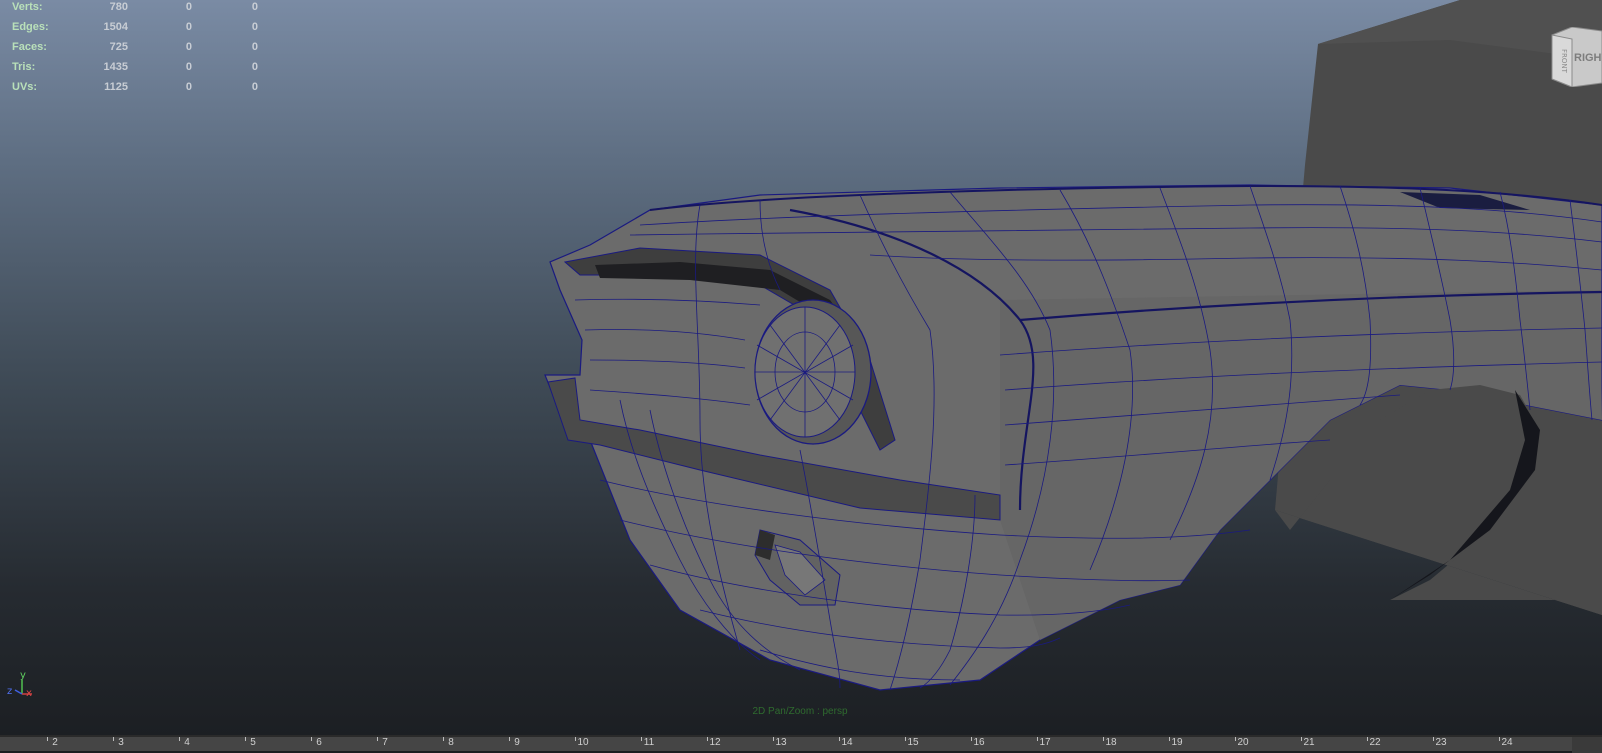  I want to click on viewcube: FRONT RIGHT, so click(1576, 57).